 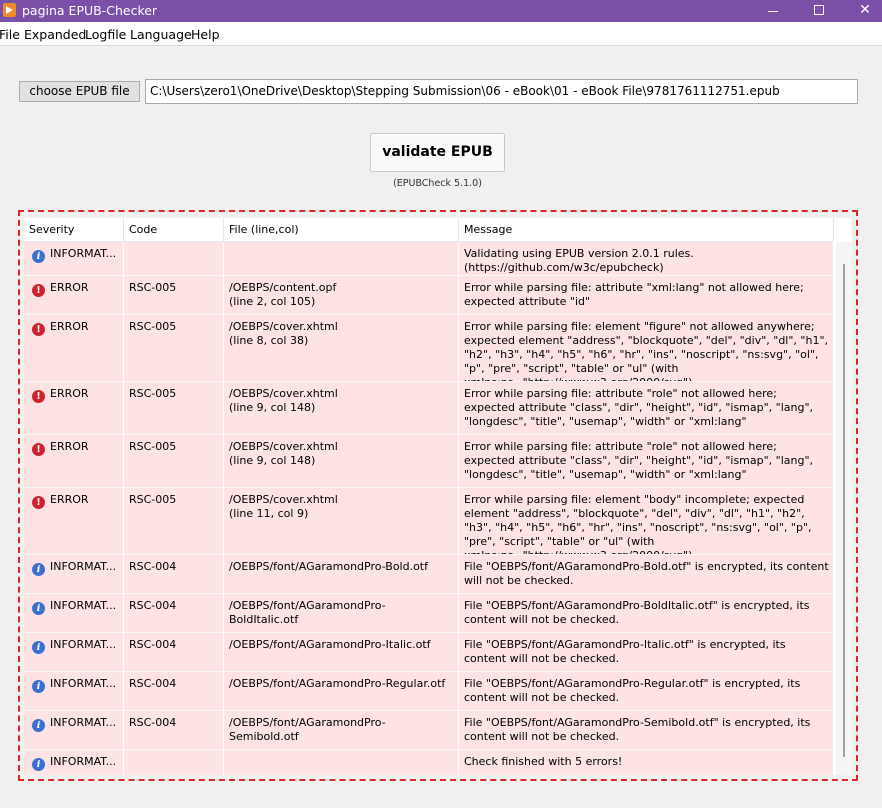 I want to click on epubcheck-version-label: (EPUBCheck 5.1.0), so click(x=437, y=183).